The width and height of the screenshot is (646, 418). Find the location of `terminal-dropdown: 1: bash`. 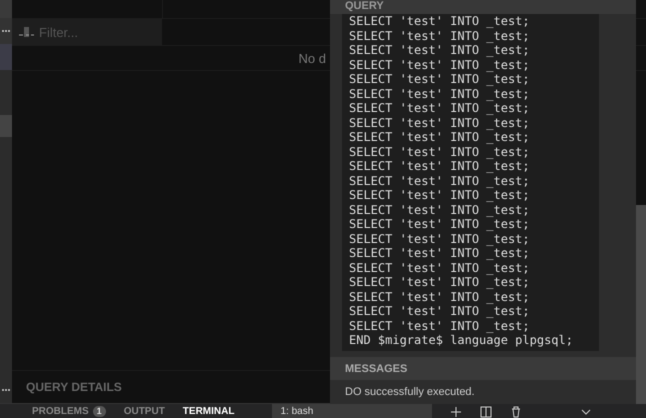

terminal-dropdown: 1: bash is located at coordinates (352, 411).